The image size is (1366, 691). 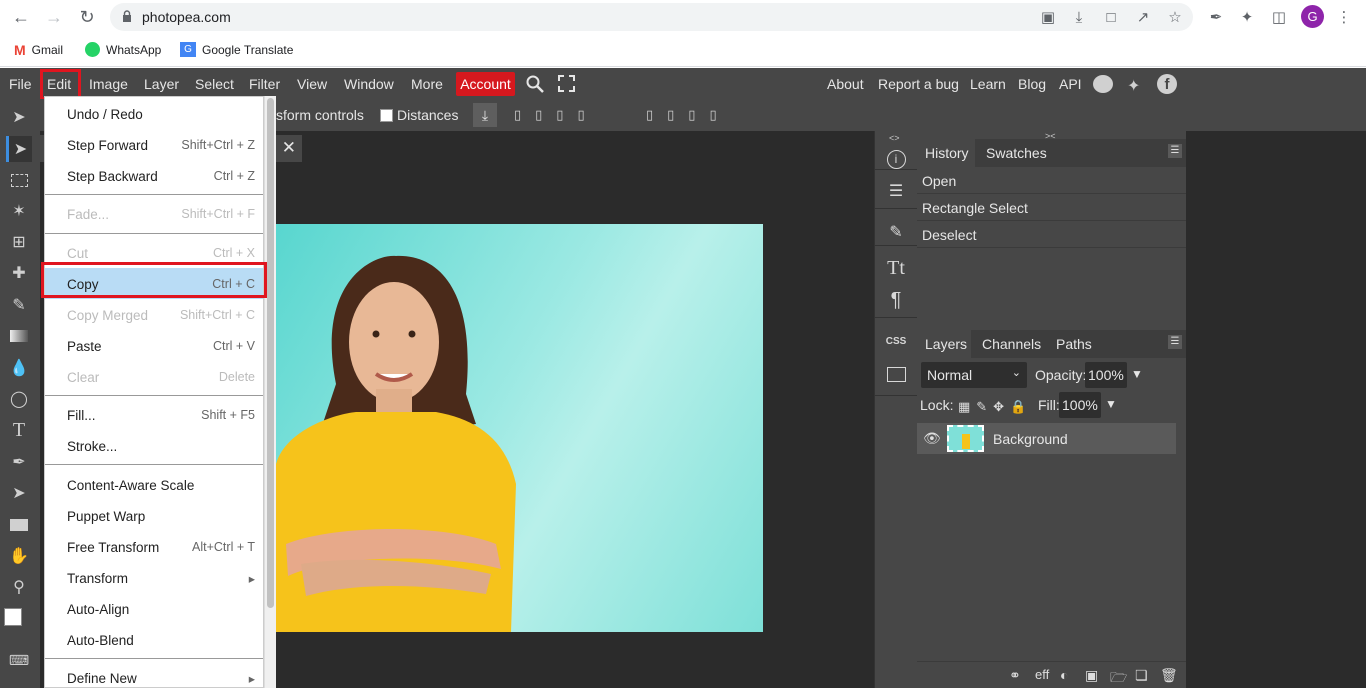 I want to click on hand-tool-icon: ✋, so click(x=19, y=556).